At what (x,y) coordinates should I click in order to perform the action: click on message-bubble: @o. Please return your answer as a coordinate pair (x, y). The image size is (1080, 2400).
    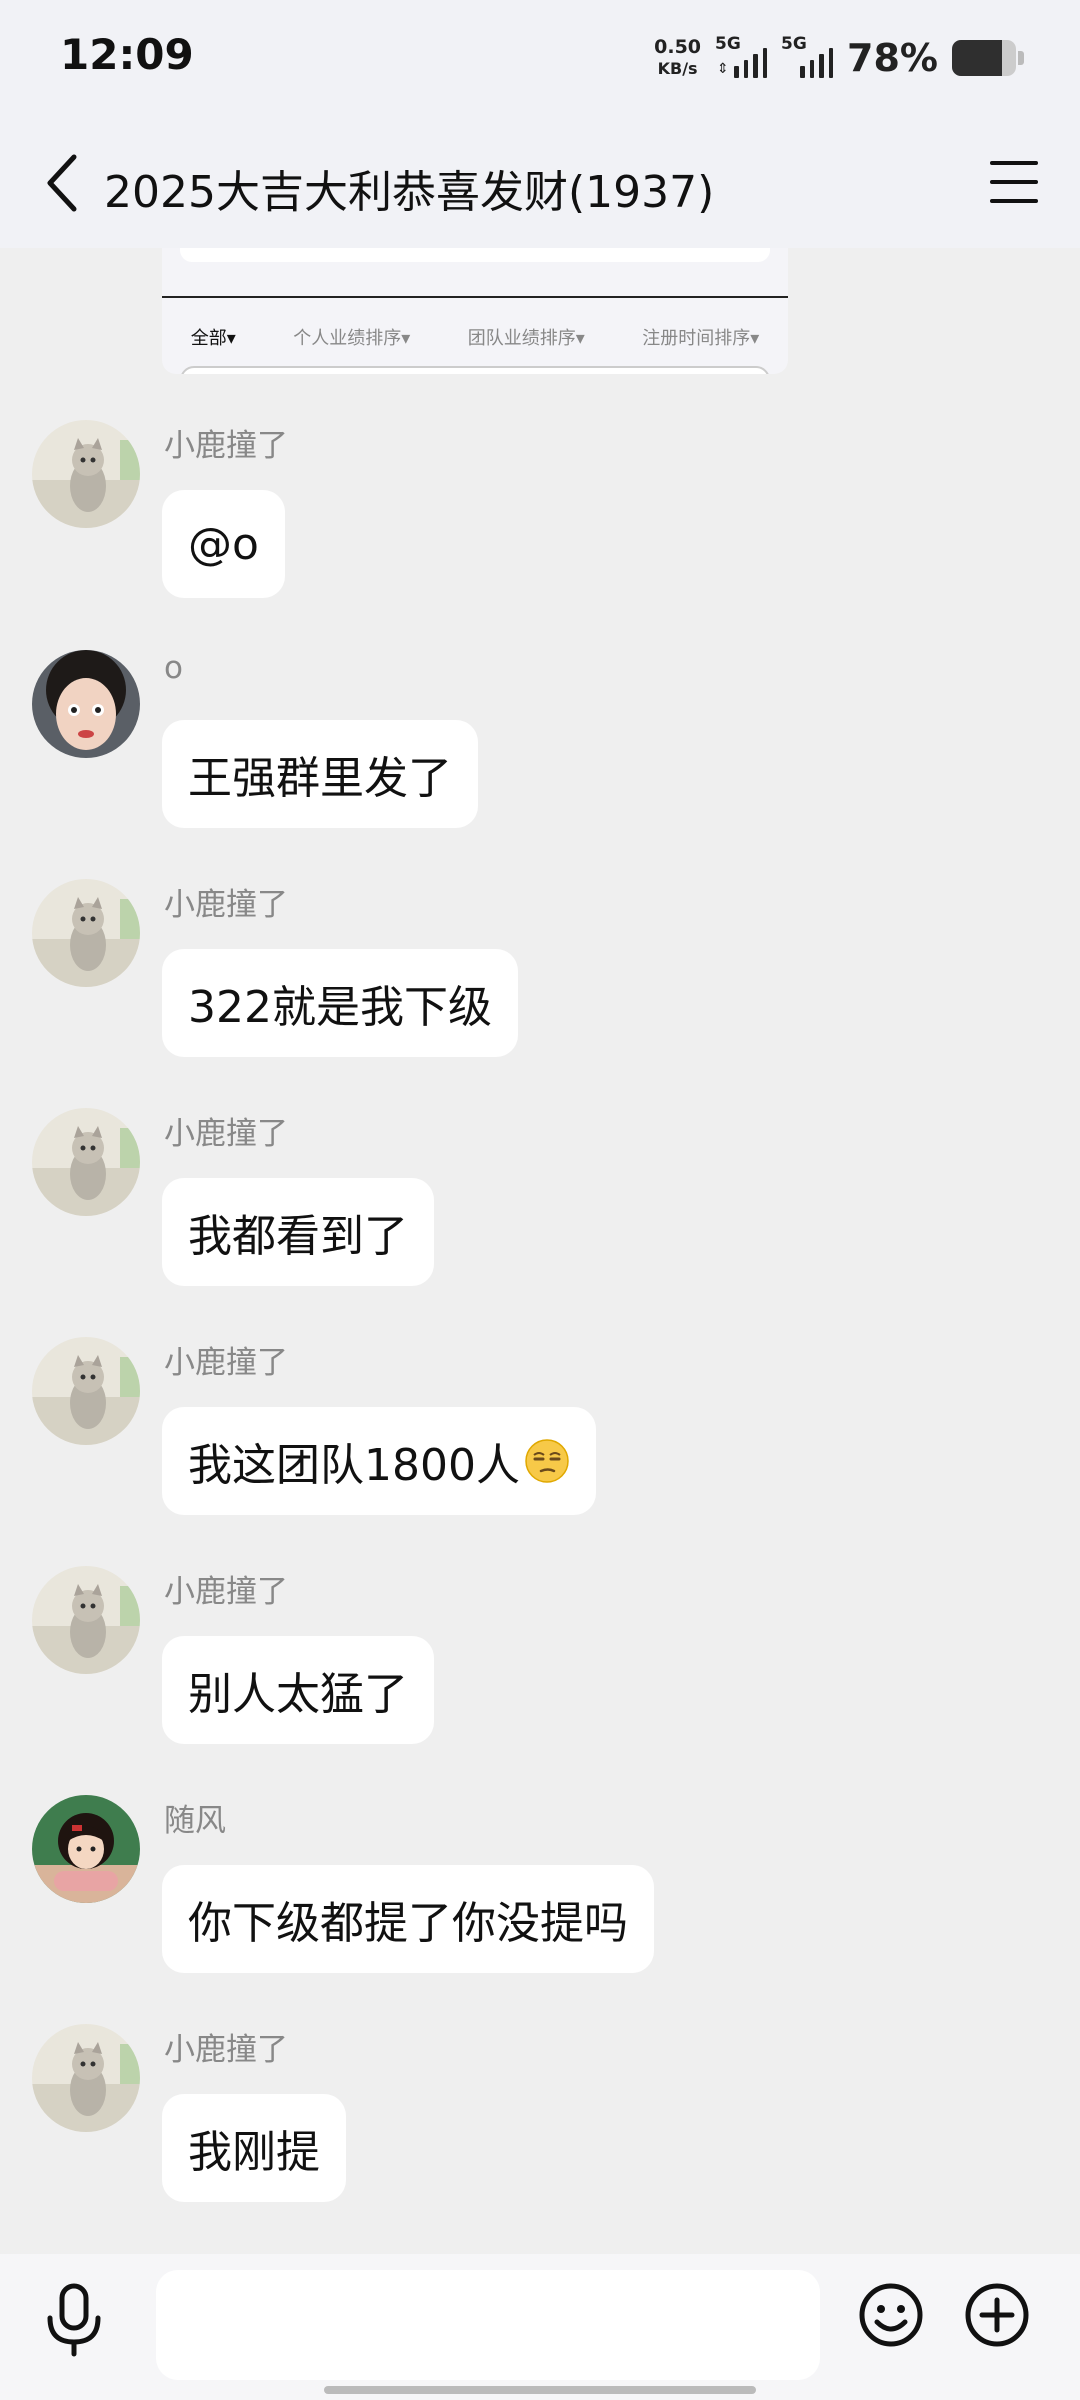
    Looking at the image, I should click on (223, 544).